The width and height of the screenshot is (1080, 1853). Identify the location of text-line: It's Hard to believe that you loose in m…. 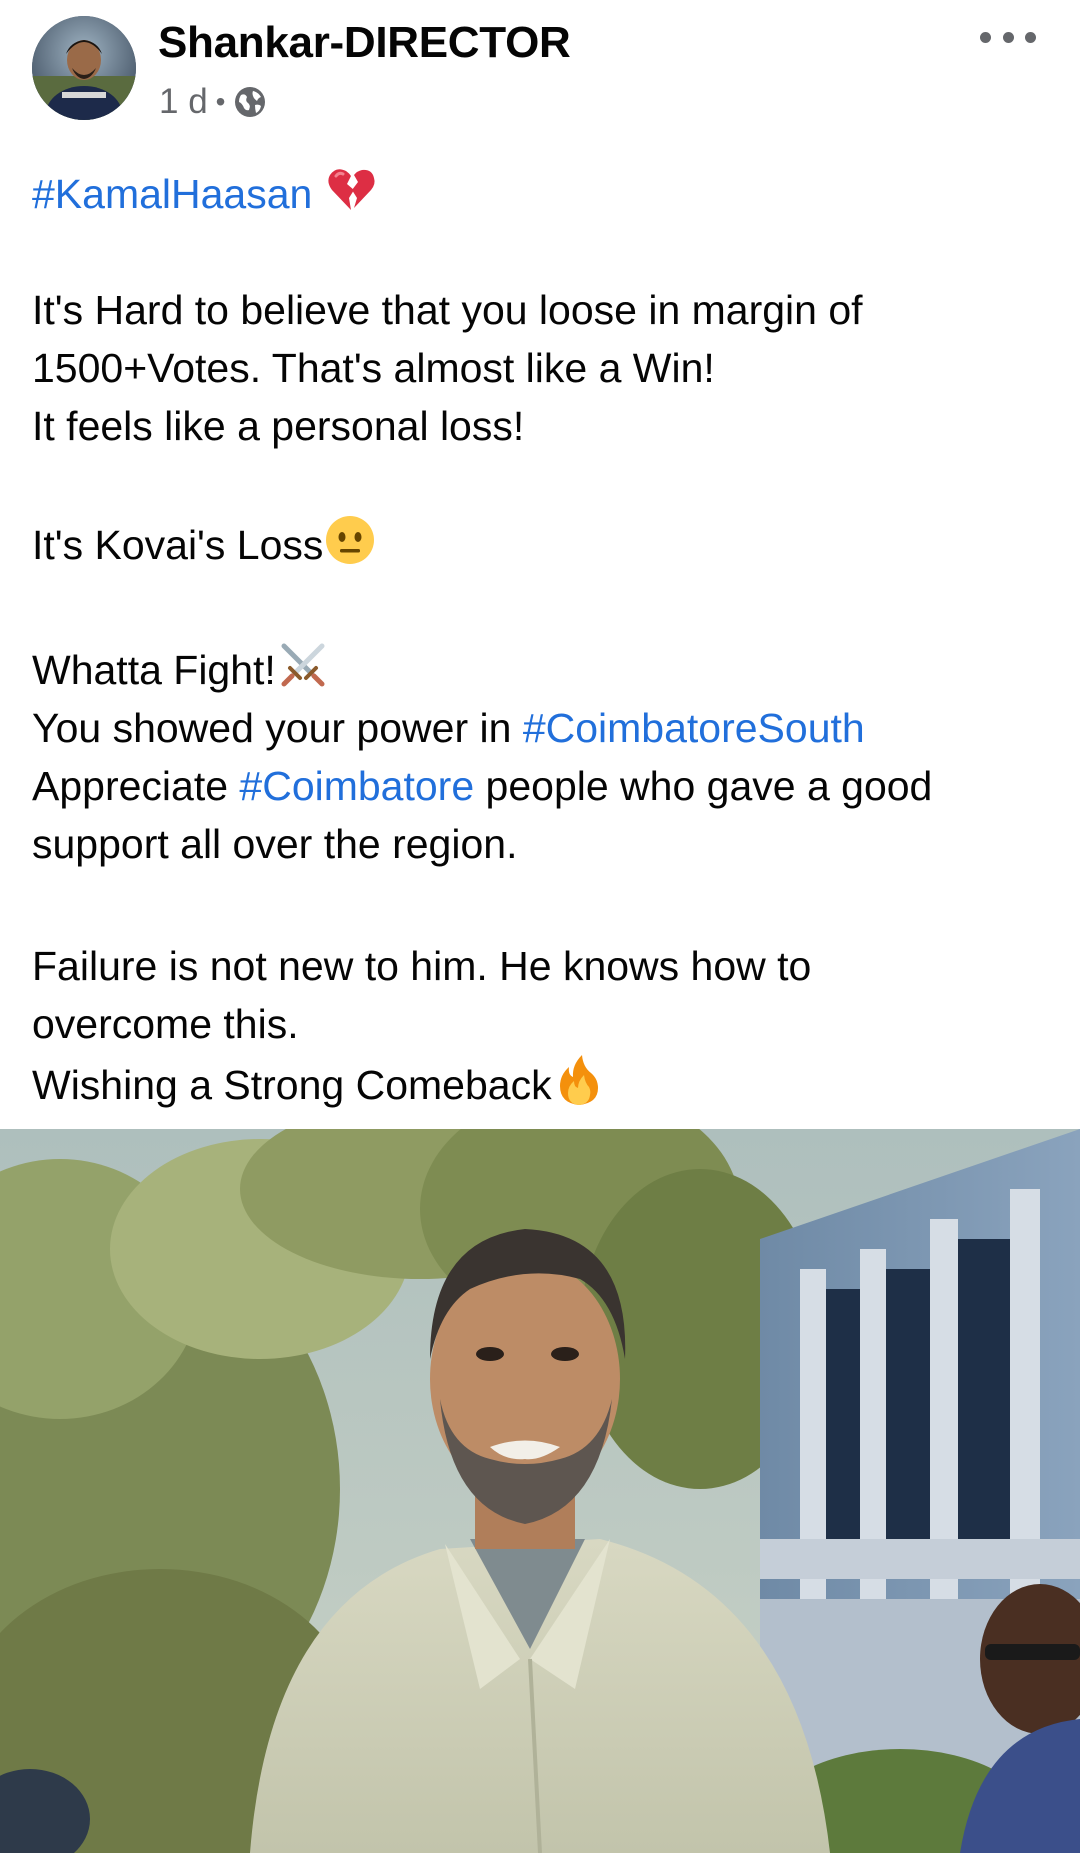
(447, 310).